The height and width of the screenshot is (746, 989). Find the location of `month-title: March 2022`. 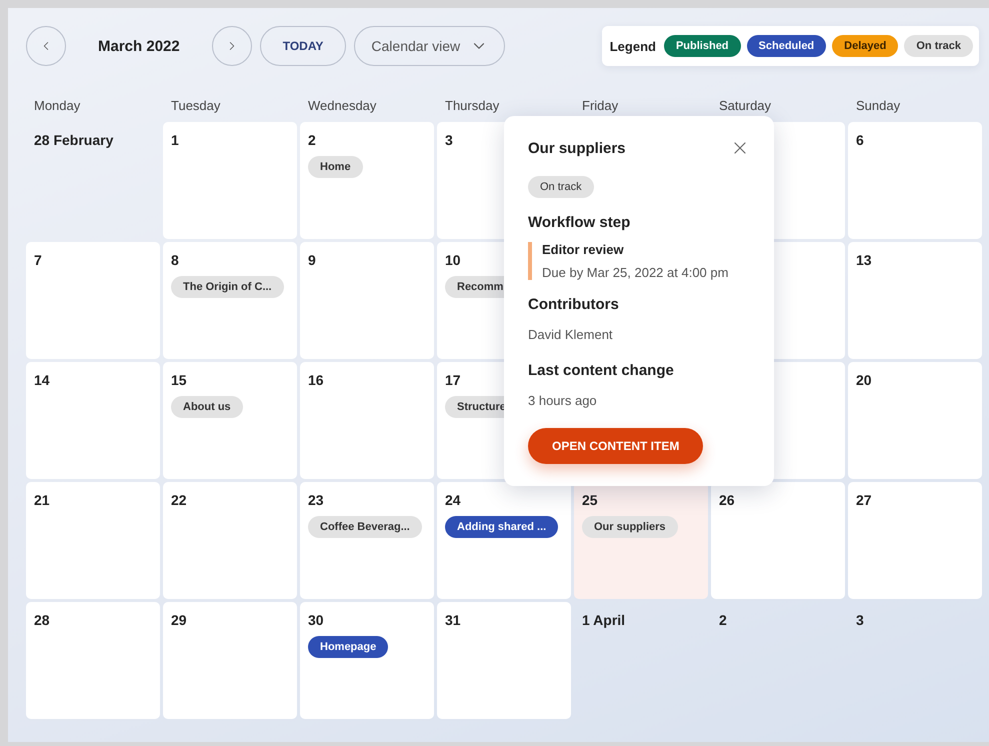

month-title: March 2022 is located at coordinates (139, 46).